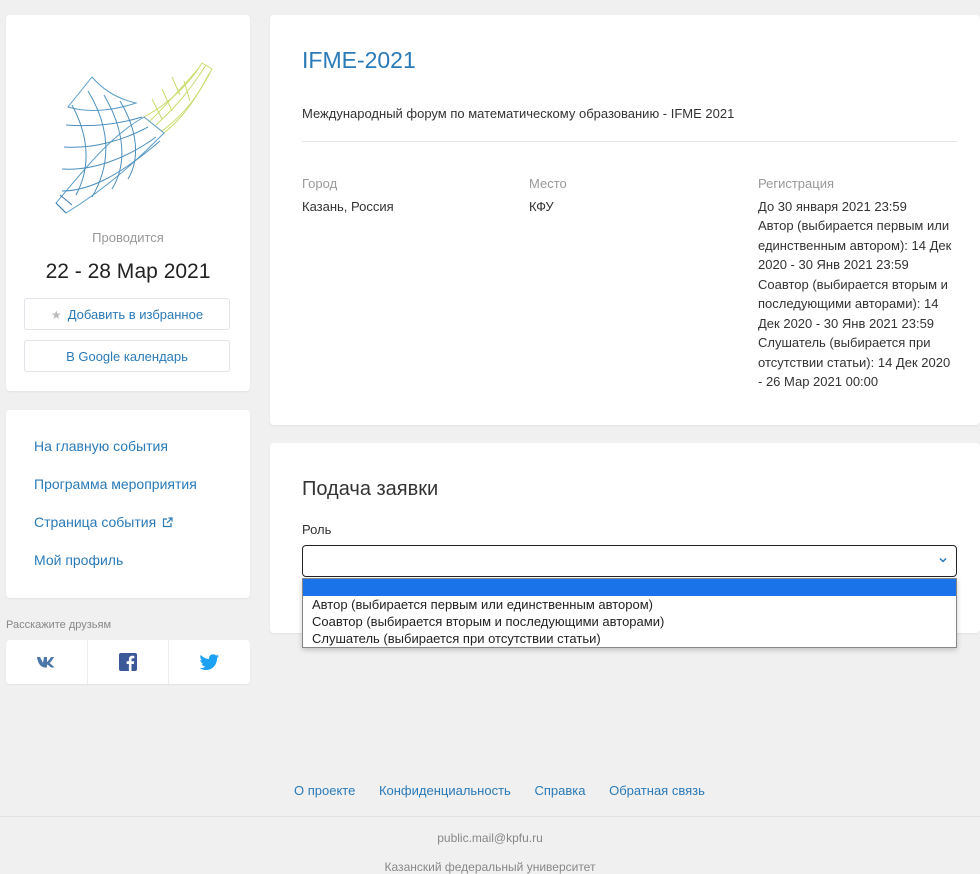 The image size is (980, 874). Describe the element at coordinates (135, 314) in the screenshot. I see `add-to-favorites-label: Добавить в избранное` at that location.